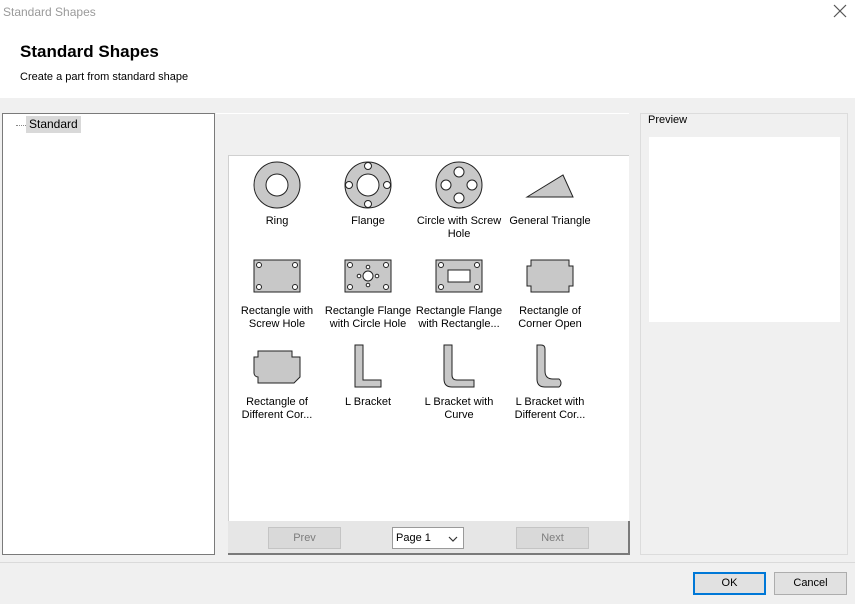  What do you see at coordinates (368, 221) in the screenshot?
I see `shape-label: Flange` at bounding box center [368, 221].